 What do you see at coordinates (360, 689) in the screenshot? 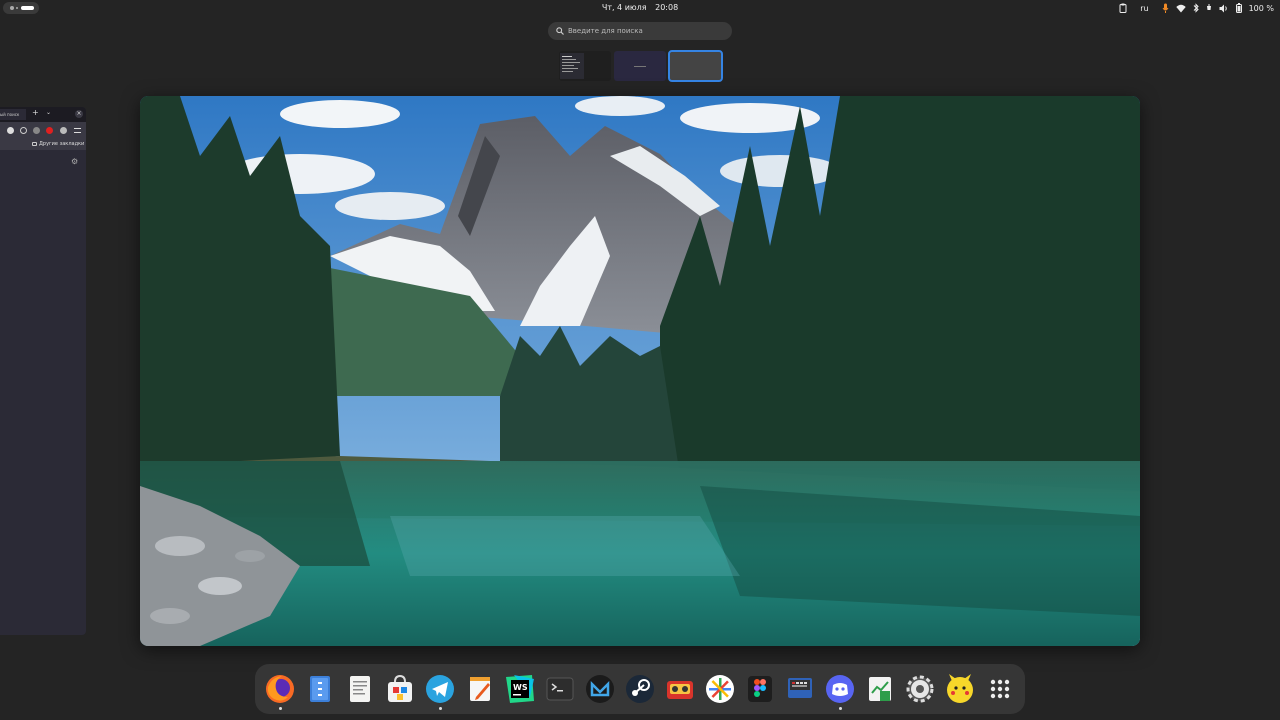
I see `text-editor-icon` at bounding box center [360, 689].